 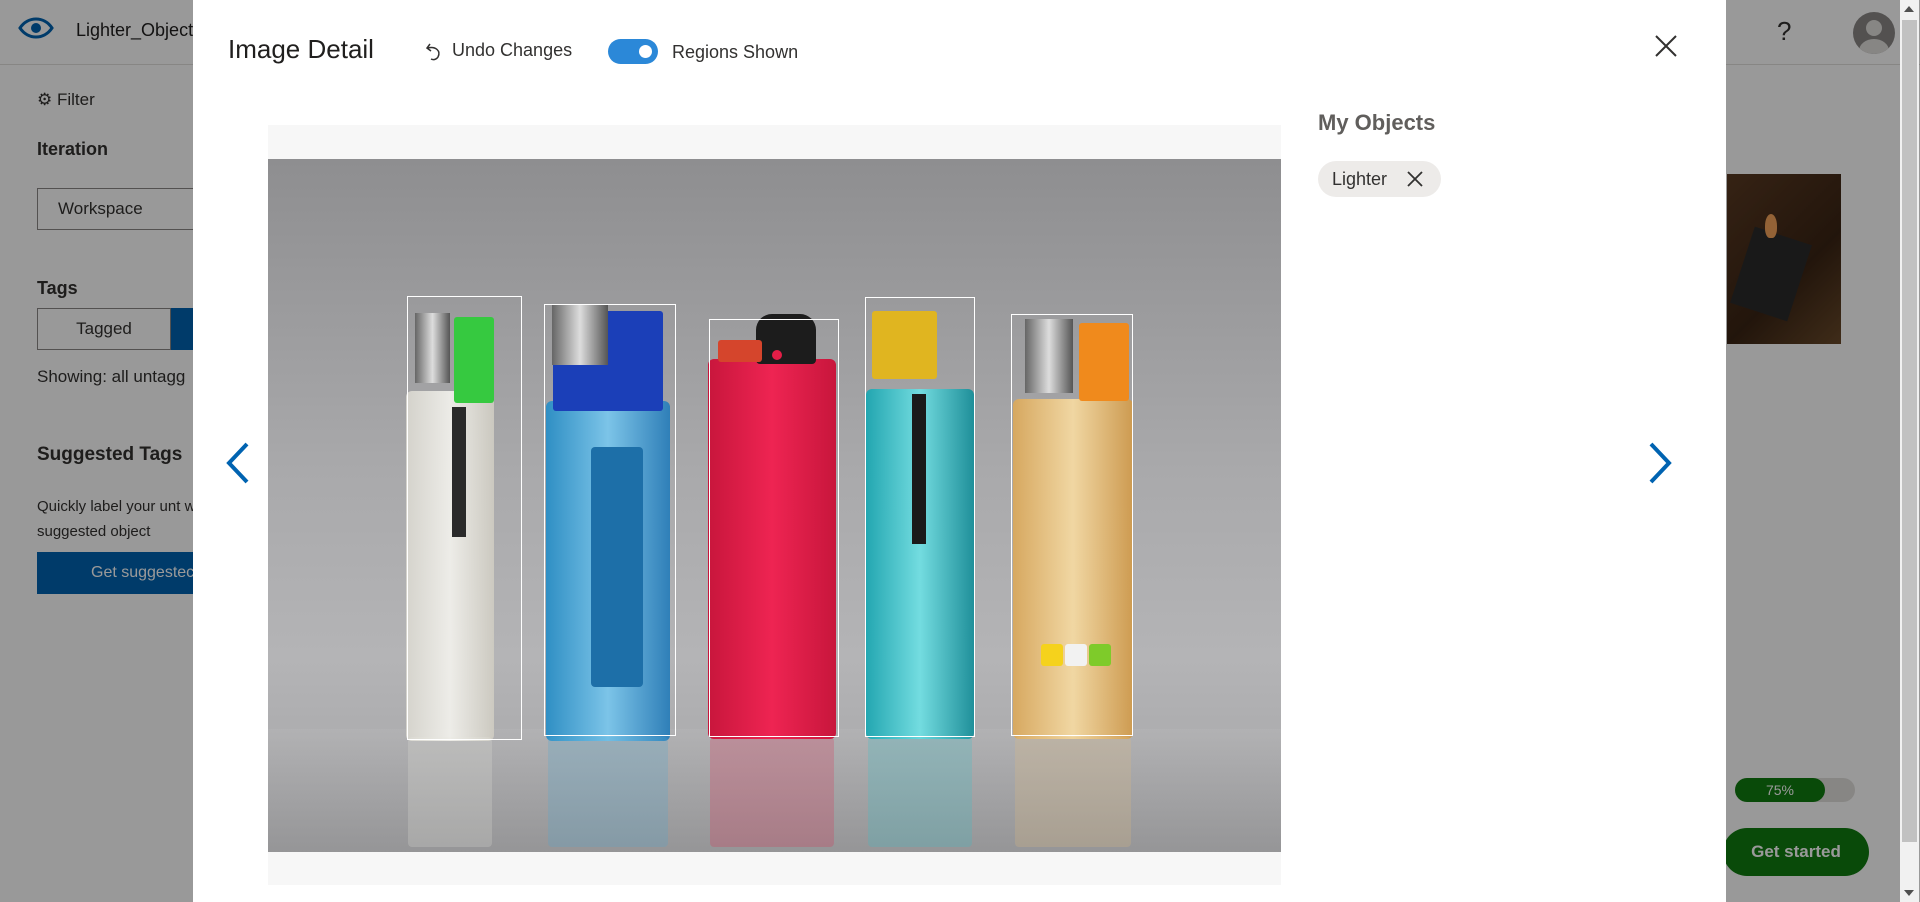 What do you see at coordinates (1909, 9) in the screenshot?
I see `scroll-up-icon` at bounding box center [1909, 9].